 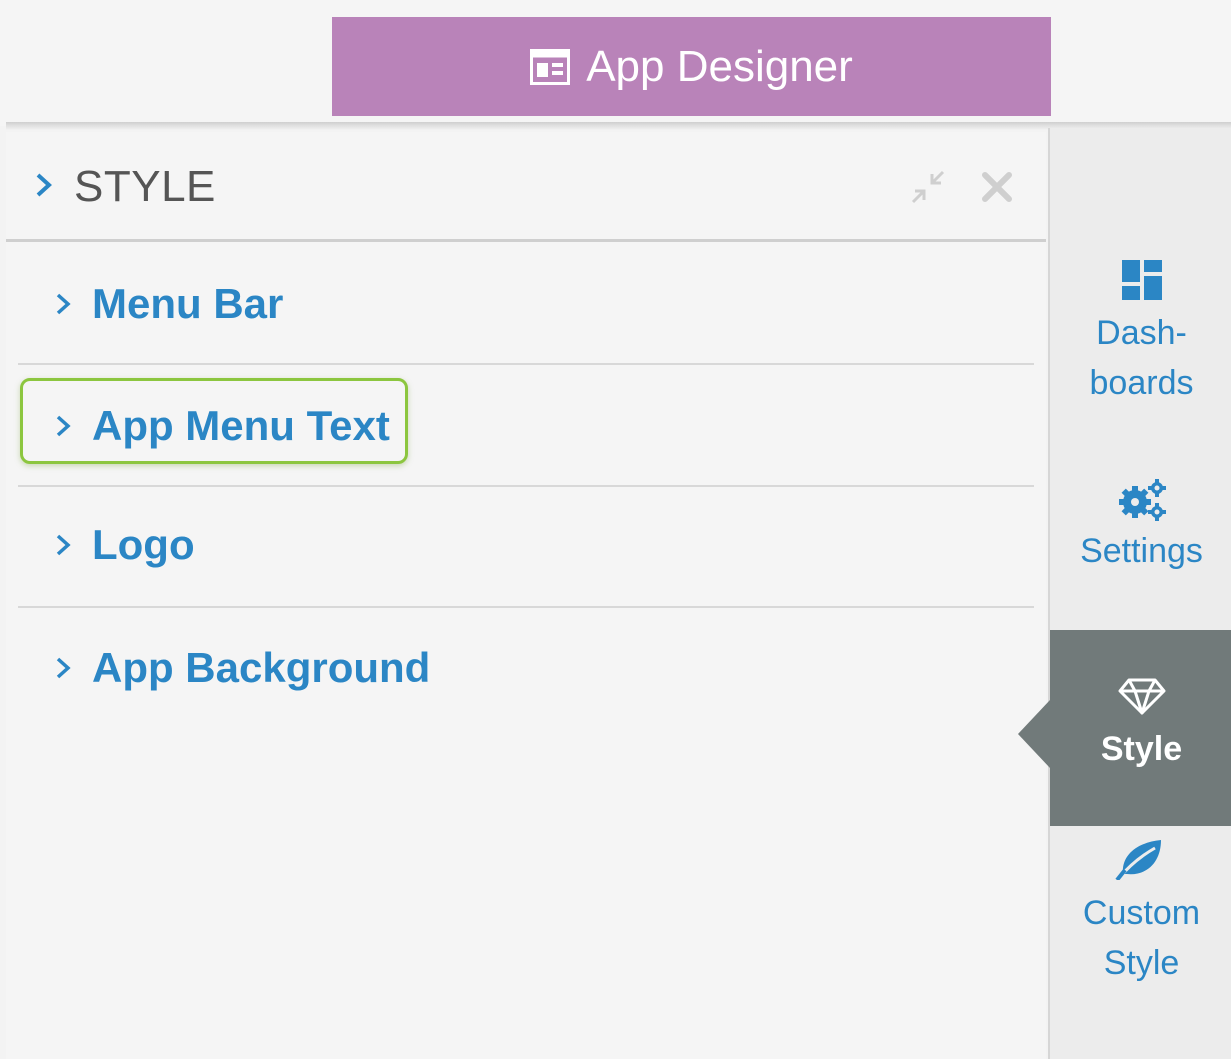 What do you see at coordinates (188, 303) in the screenshot?
I see `list-item-label: Menu Bar` at bounding box center [188, 303].